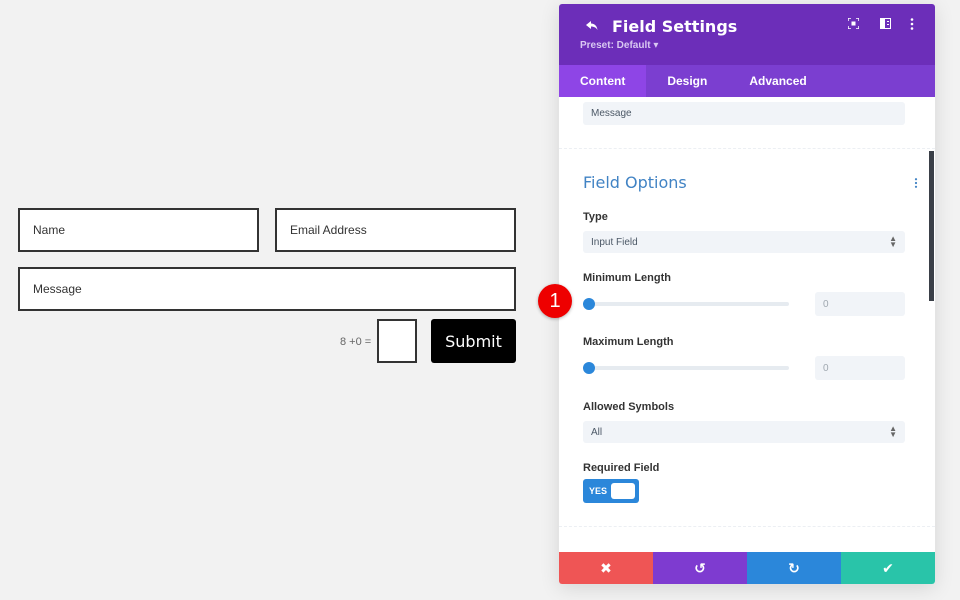 The image size is (960, 600). I want to click on min-length-slider-thumb, so click(589, 304).